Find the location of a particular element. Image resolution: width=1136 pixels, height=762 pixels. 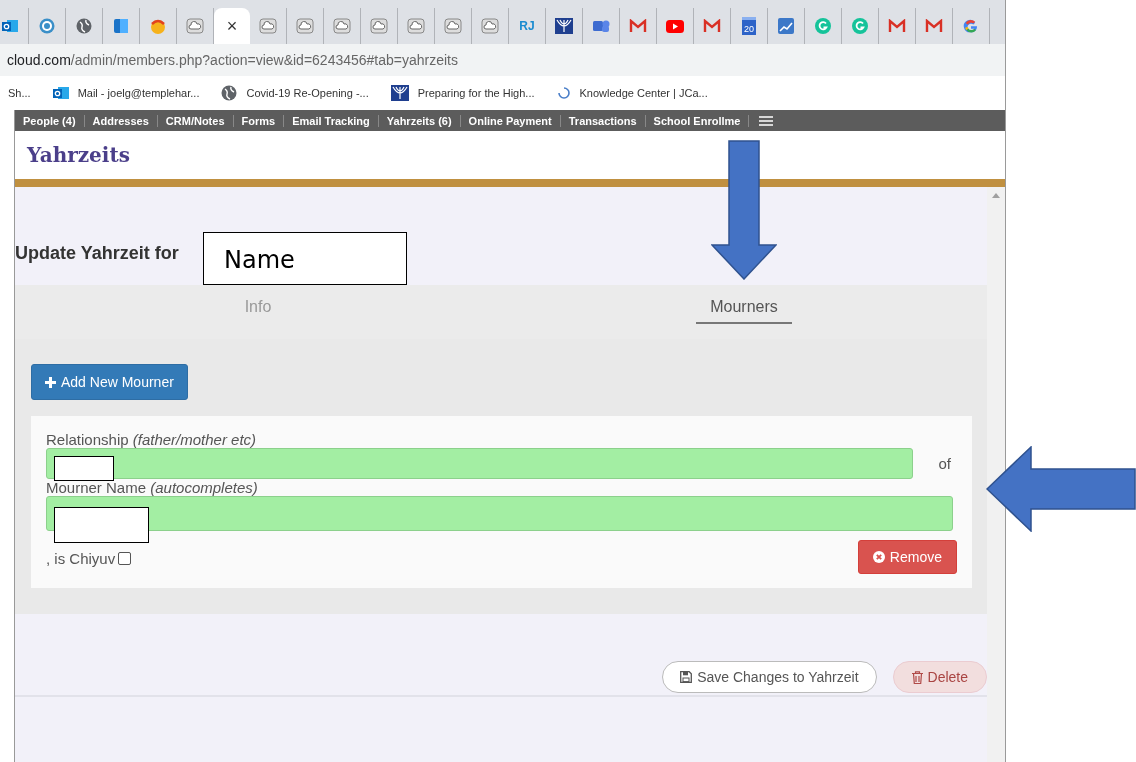

field-label: Relationship (father/mother etc) is located at coordinates (152, 439).